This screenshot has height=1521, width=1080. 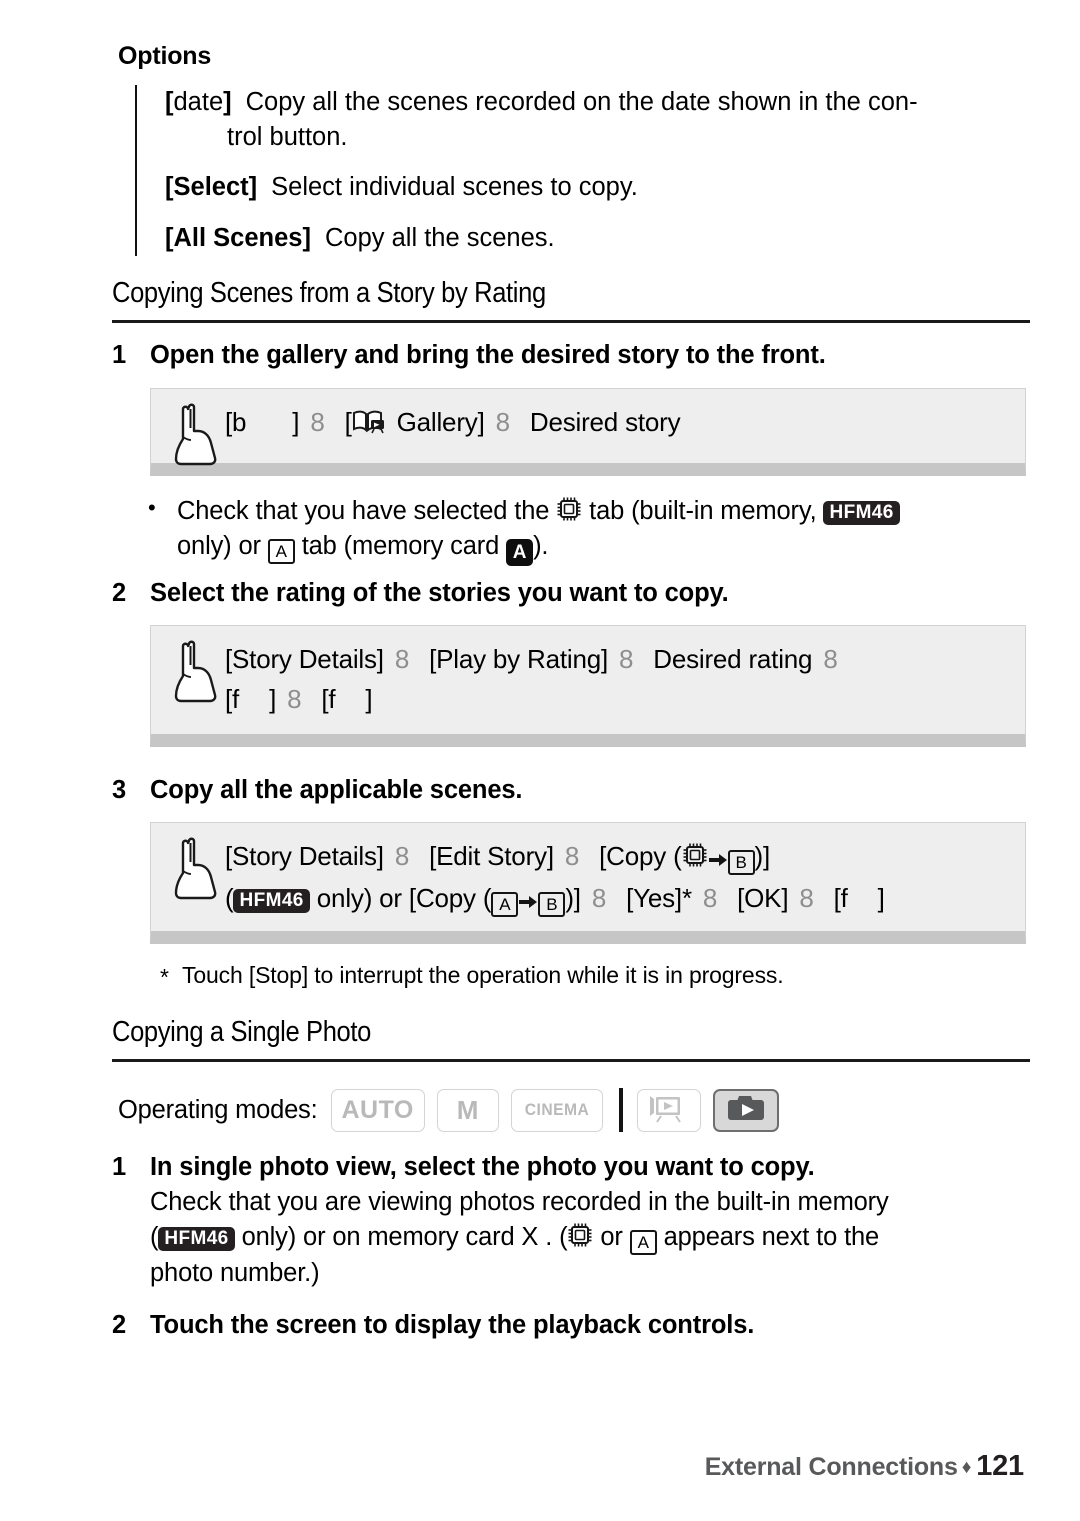 I want to click on section-heading-rating: Copying Scenes from a Story by Rating, so click(x=329, y=293).